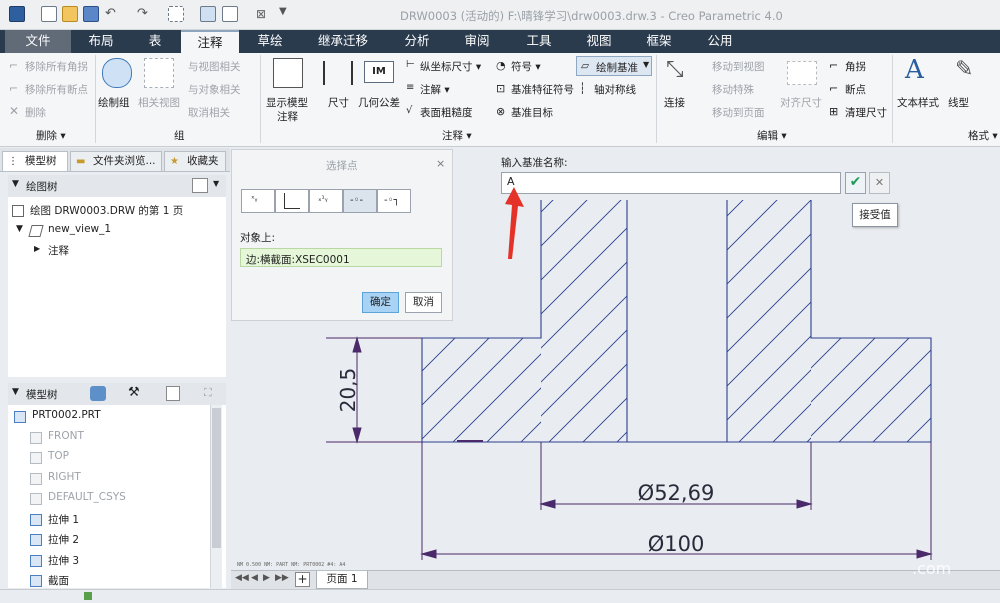 The height and width of the screenshot is (603, 1000). Describe the element at coordinates (261, 14) in the screenshot. I see `close-window-icon: ⊠` at that location.